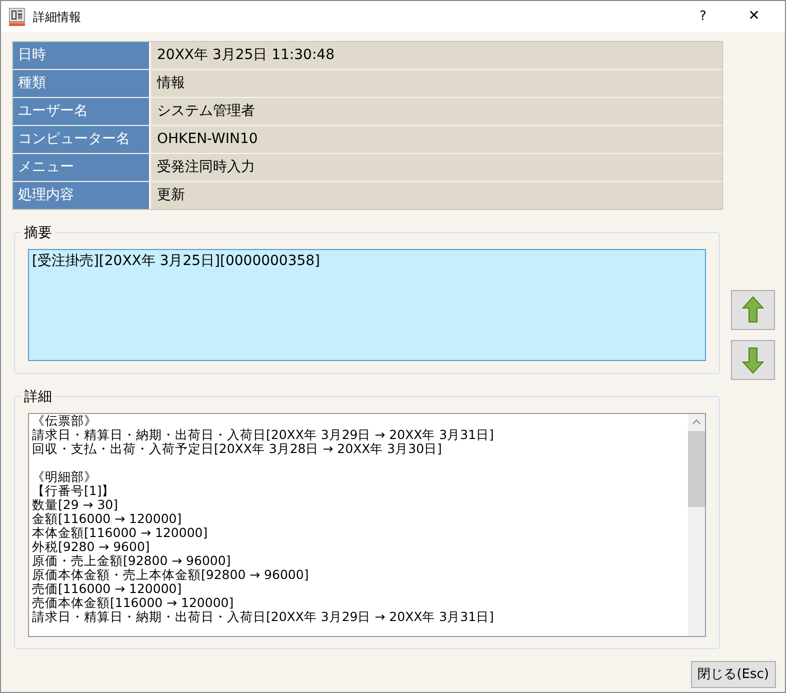 The image size is (786, 693). Describe the element at coordinates (107, 519) in the screenshot. I see `detail-line: 金額[116000 → 120000]` at that location.